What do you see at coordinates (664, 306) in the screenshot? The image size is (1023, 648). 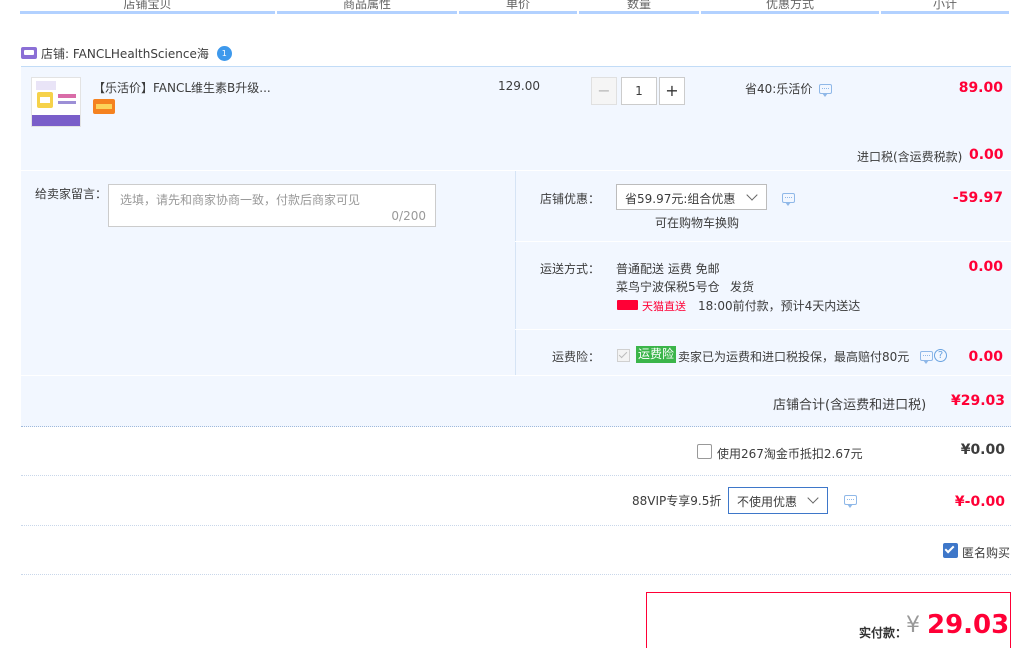 I see `tmall-direct-badge: 天猫直送` at bounding box center [664, 306].